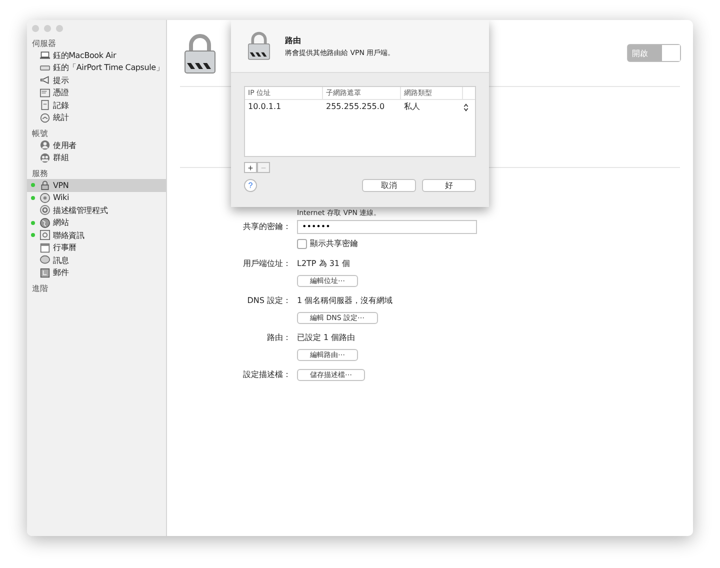  What do you see at coordinates (266, 374) in the screenshot?
I see `setting-label: 設定描述檔：` at bounding box center [266, 374].